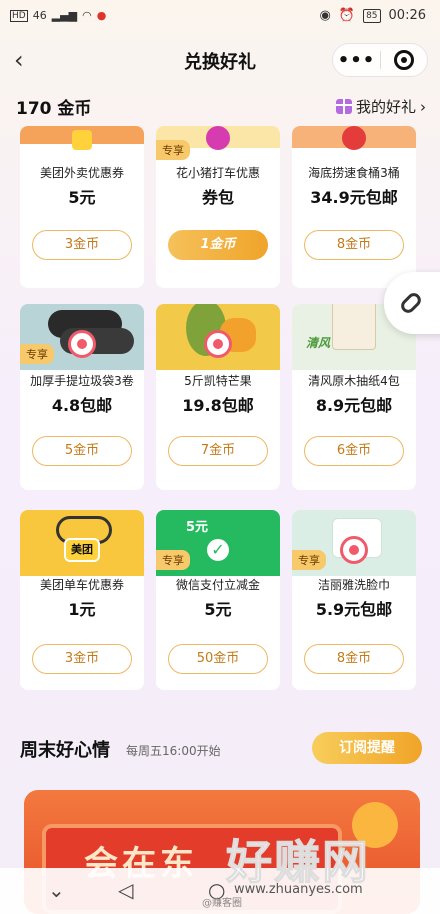  Describe the element at coordinates (407, 15) in the screenshot. I see `clock: 00:26` at that location.